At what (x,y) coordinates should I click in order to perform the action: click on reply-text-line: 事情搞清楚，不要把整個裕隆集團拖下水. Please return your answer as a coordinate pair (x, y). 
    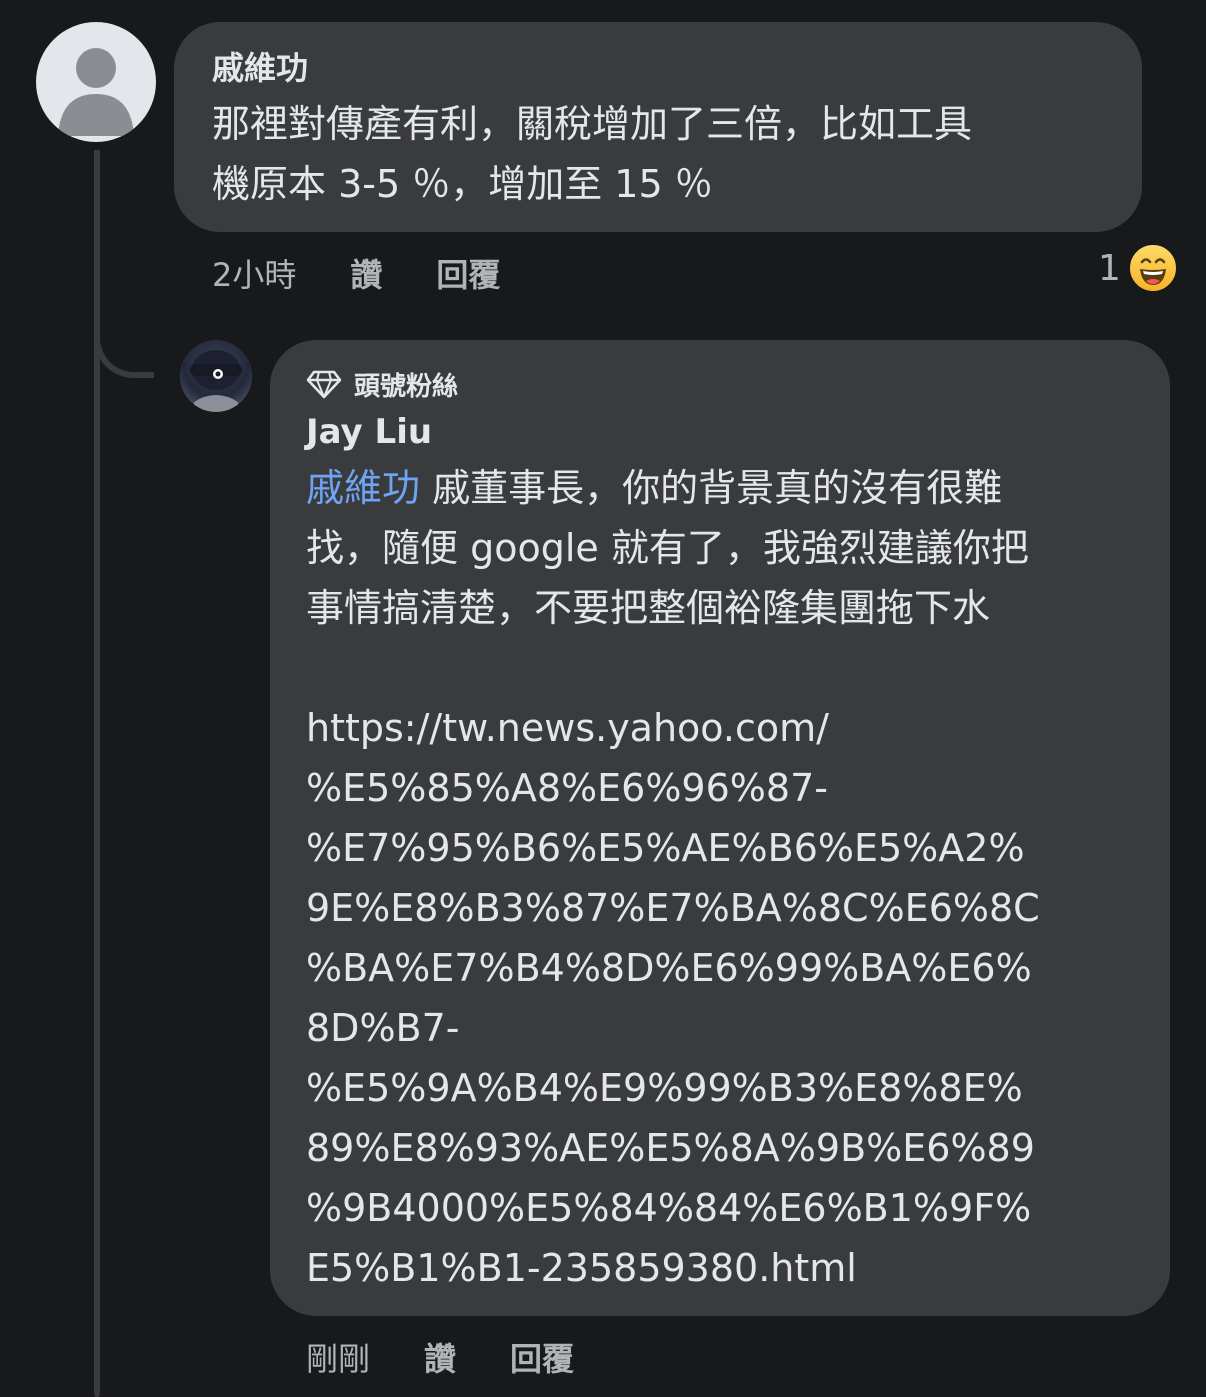
    Looking at the image, I should click on (648, 608).